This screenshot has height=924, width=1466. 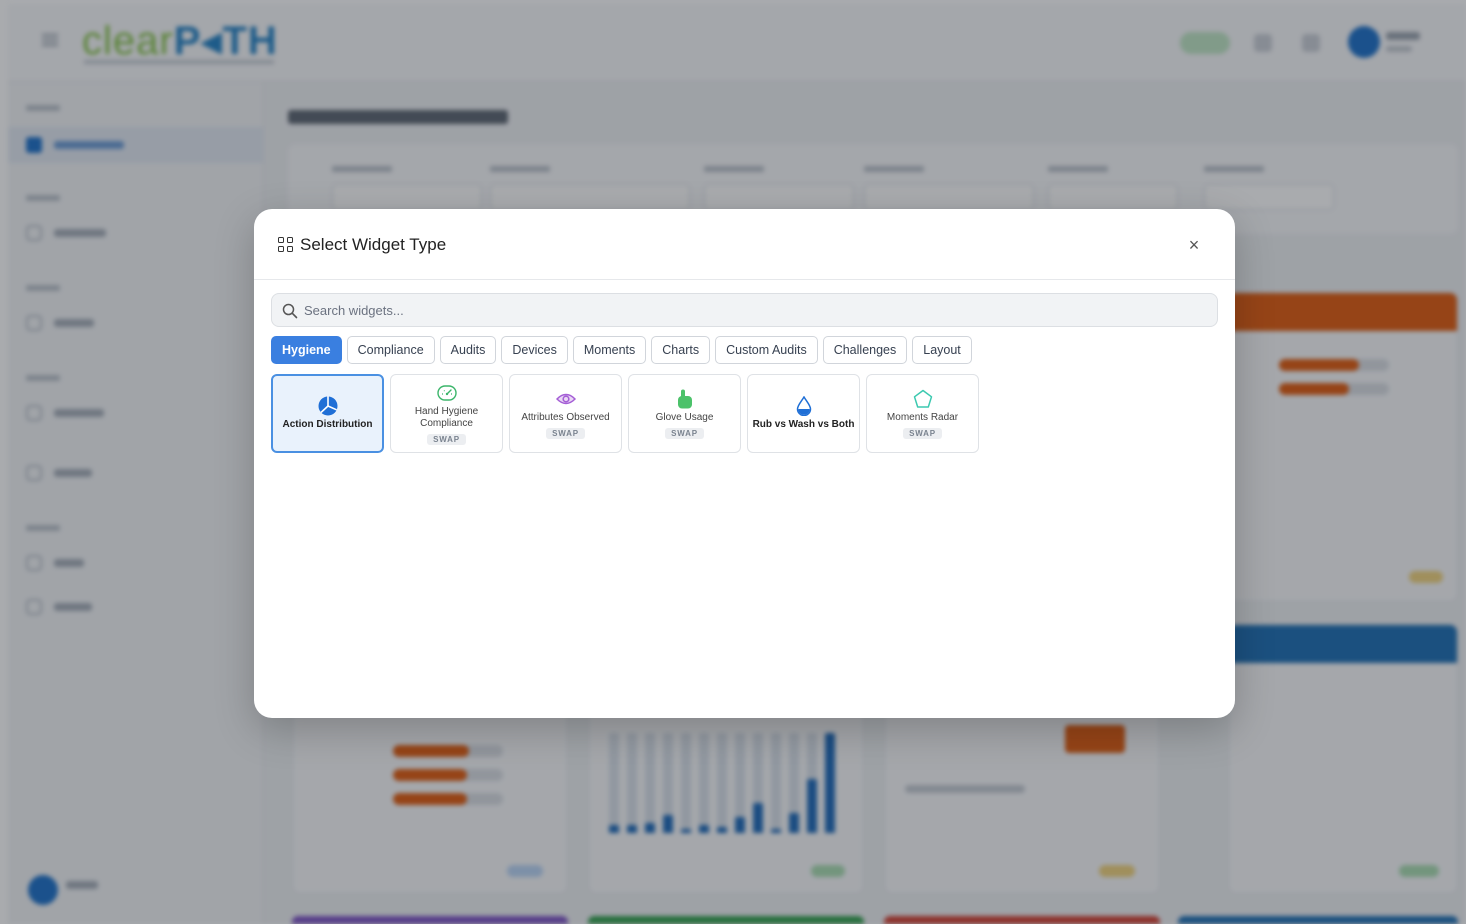 I want to click on tab-compliance: Compliance, so click(x=390, y=350).